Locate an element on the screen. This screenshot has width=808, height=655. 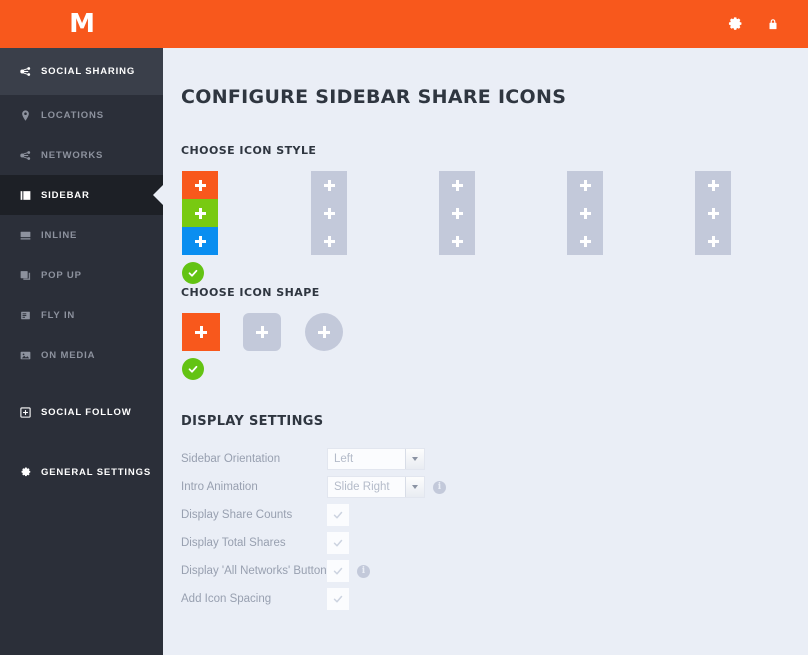
icon-shape-selected-check is located at coordinates (193, 369).